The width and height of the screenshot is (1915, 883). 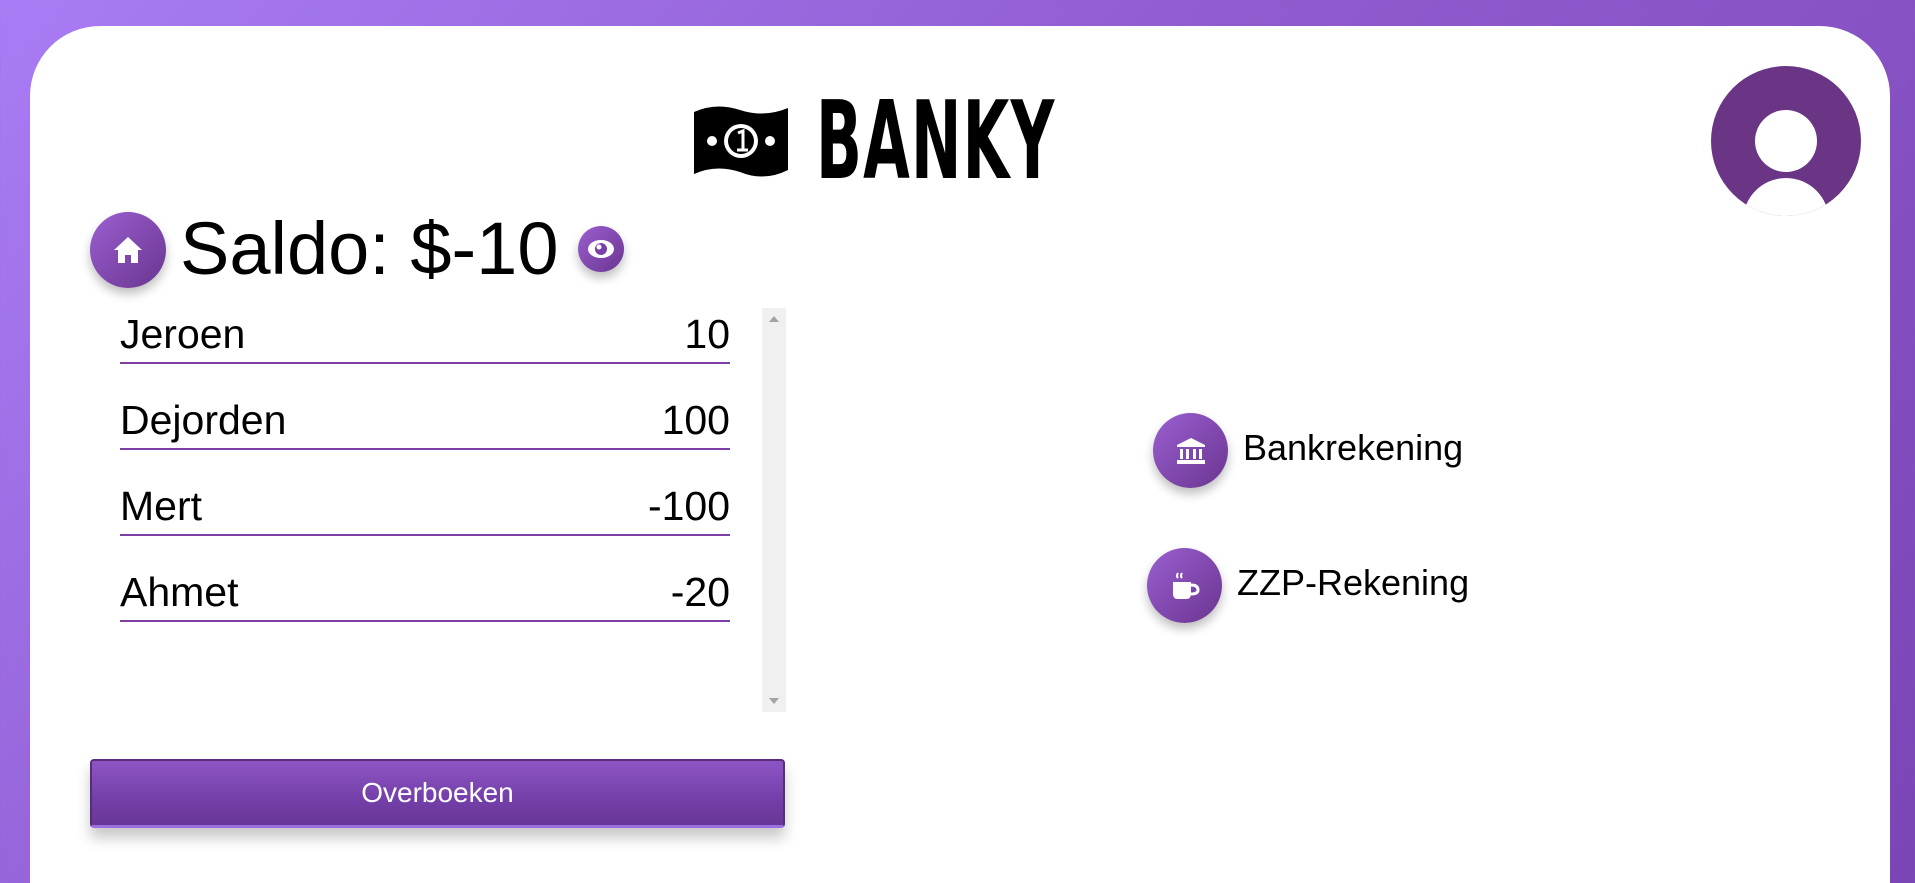 I want to click on transaction-amount: -20, so click(x=700, y=592).